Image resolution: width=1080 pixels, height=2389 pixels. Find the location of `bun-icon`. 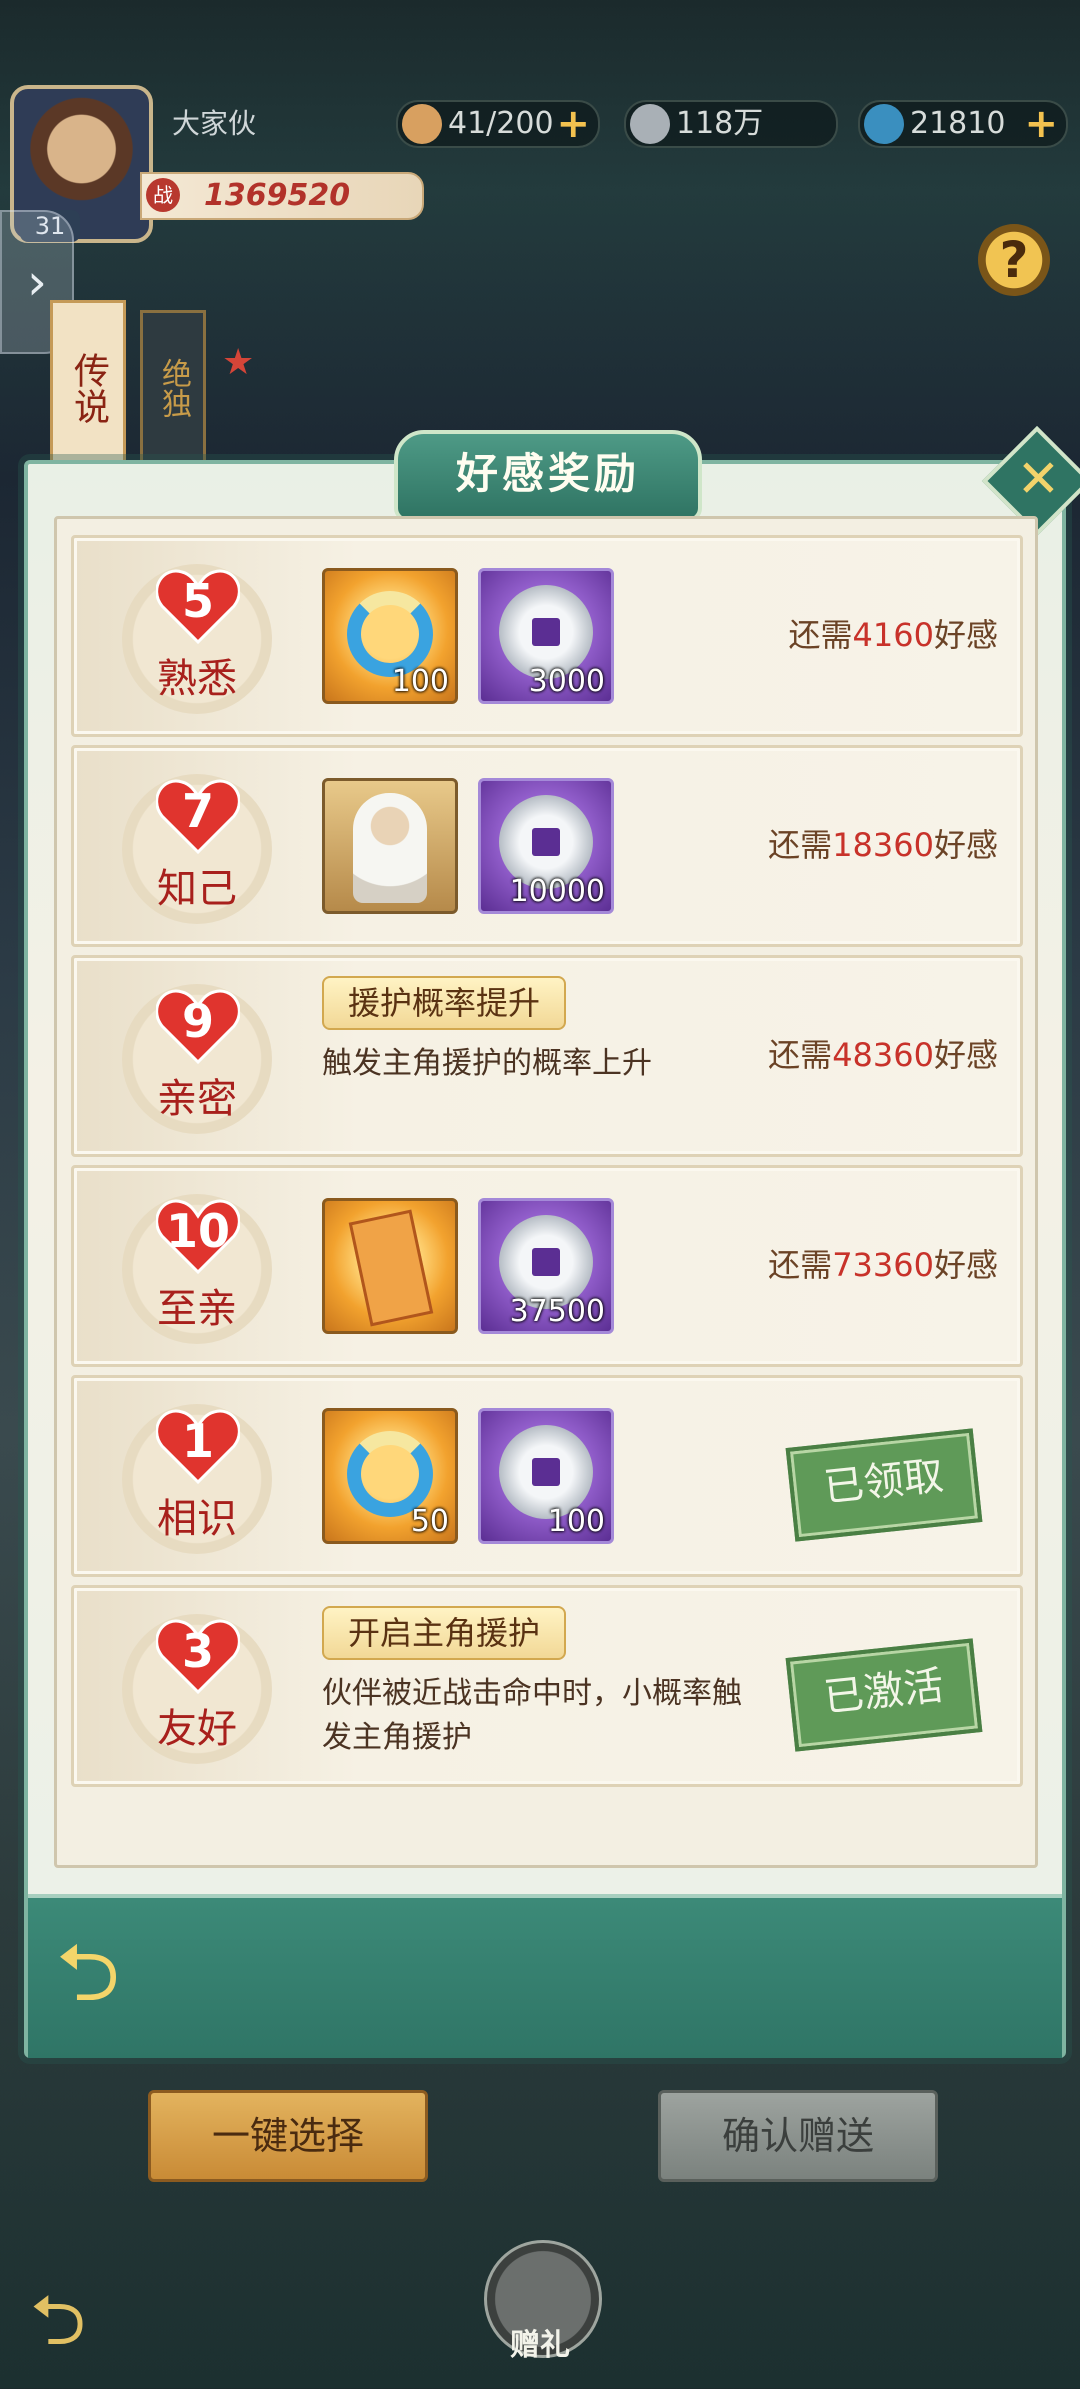

bun-icon is located at coordinates (422, 124).